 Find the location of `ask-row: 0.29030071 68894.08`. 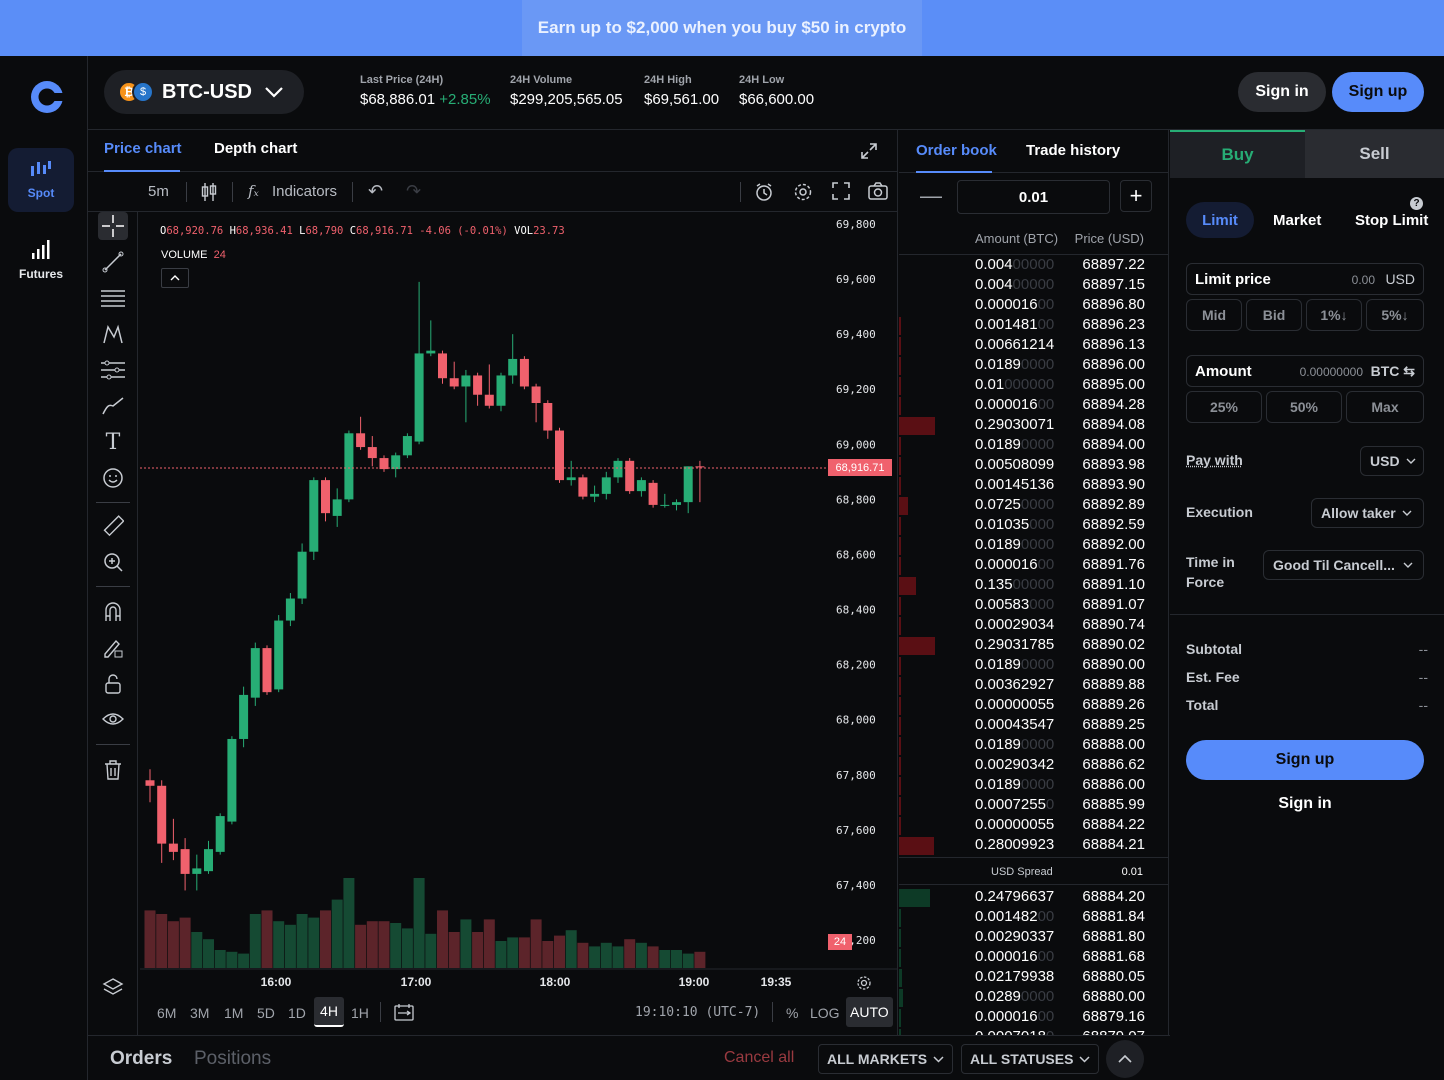

ask-row: 0.29030071 68894.08 is located at coordinates (1033, 425).